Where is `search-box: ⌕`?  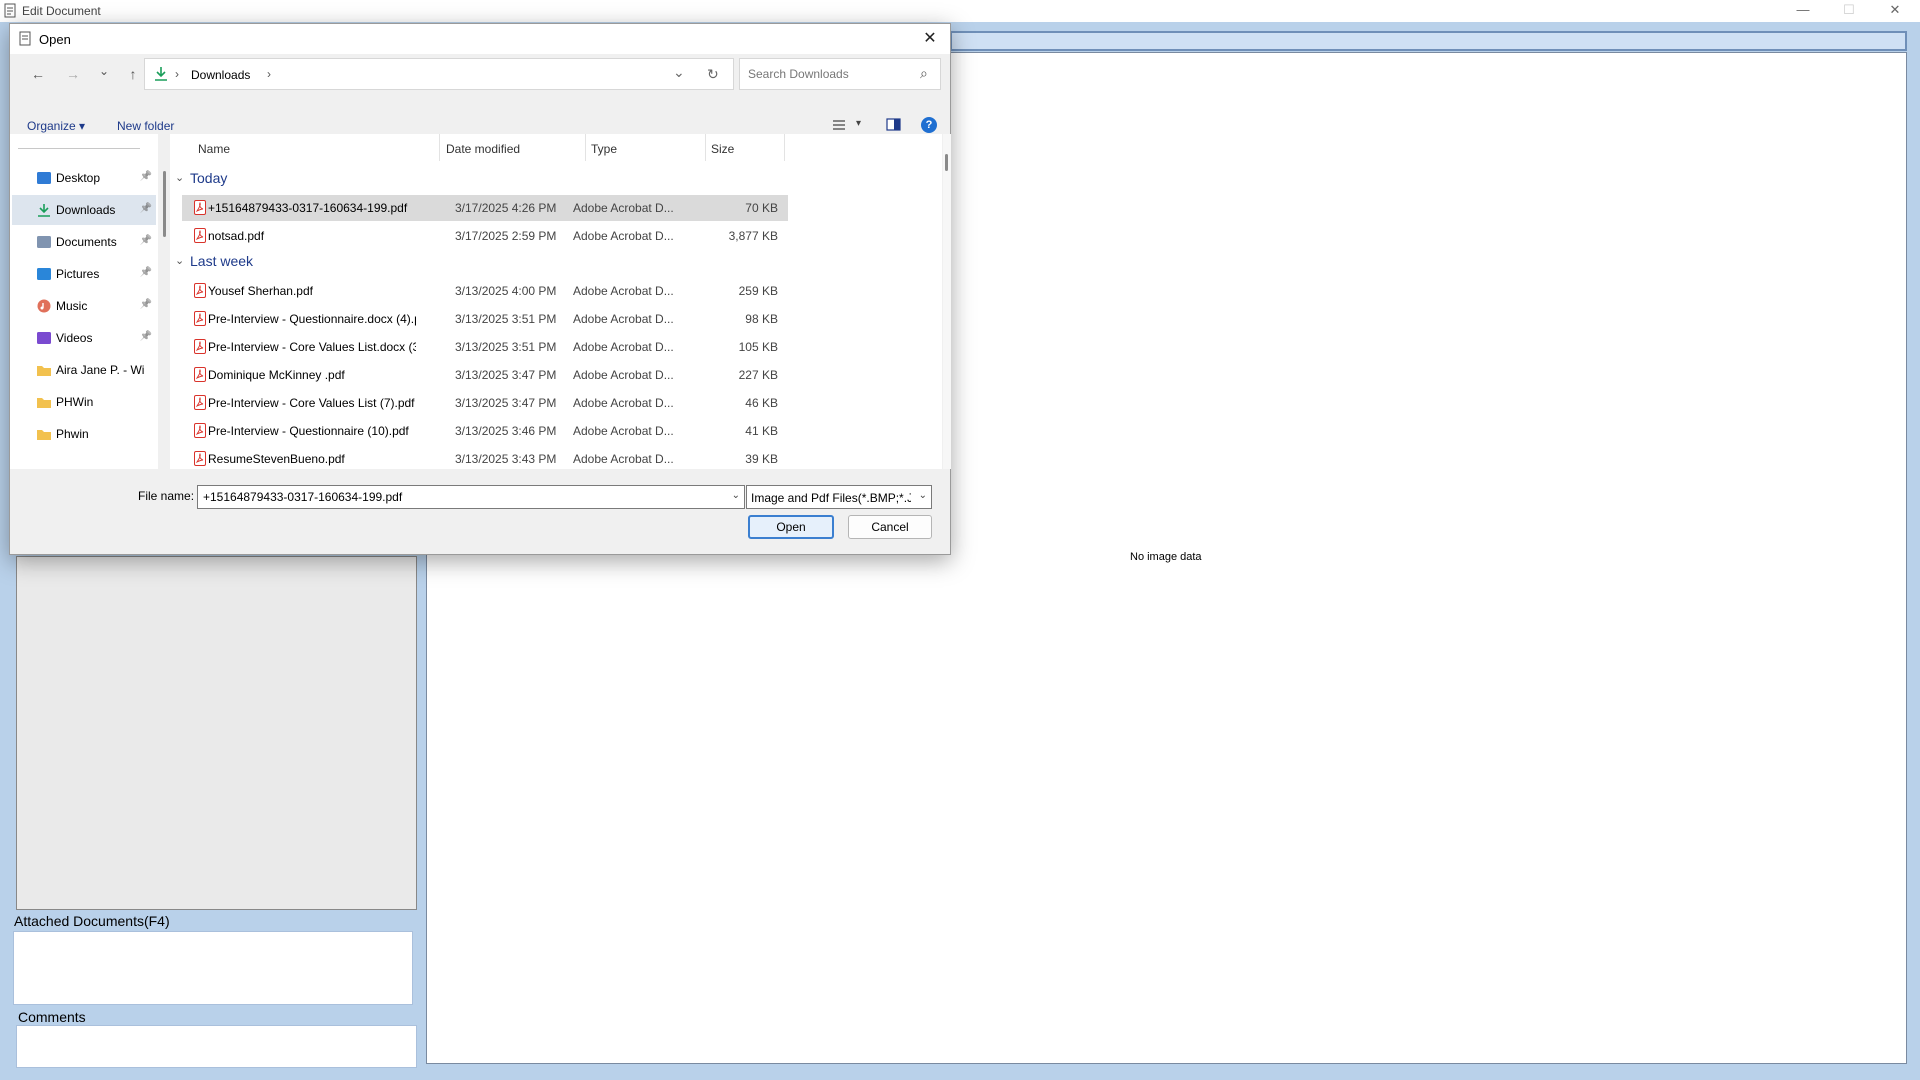
search-box: ⌕ is located at coordinates (840, 74).